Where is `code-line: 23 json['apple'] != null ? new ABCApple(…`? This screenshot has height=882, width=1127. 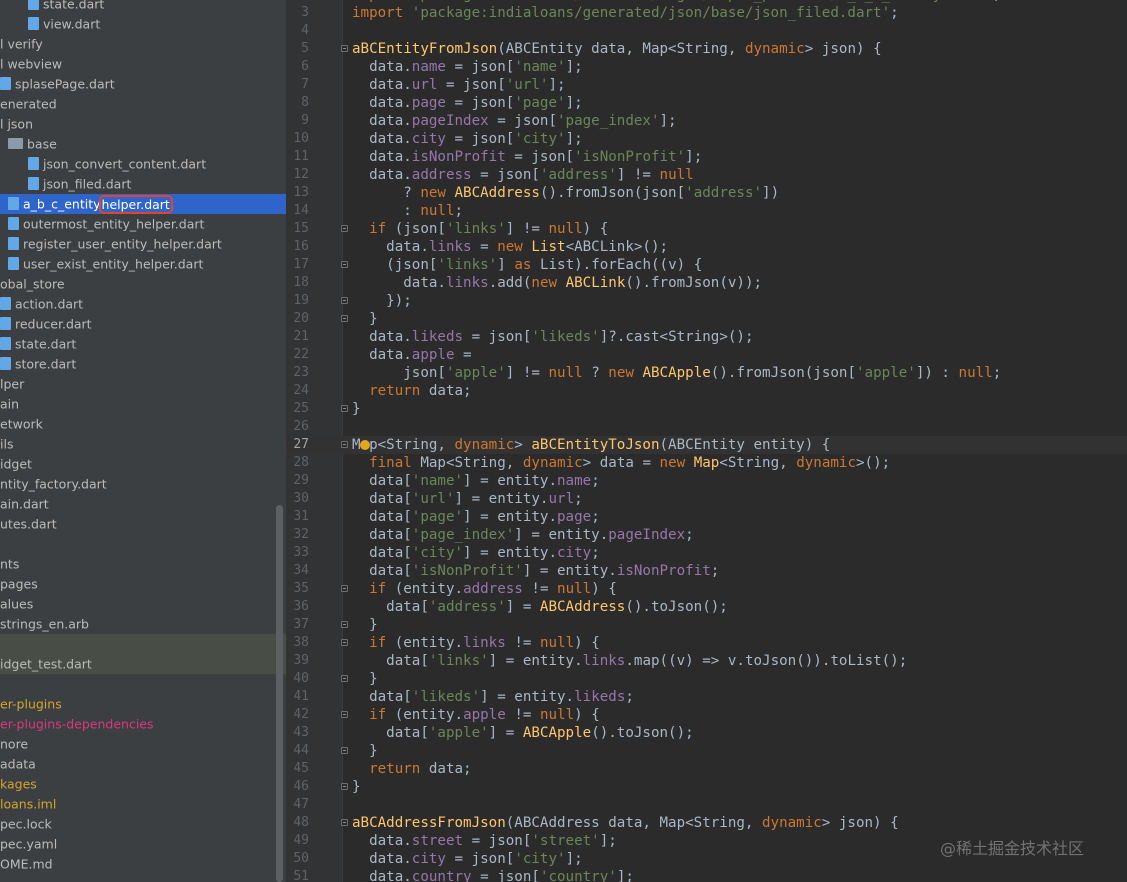
code-line: 23 json['apple'] != null ? new ABCApple(… is located at coordinates (707, 373).